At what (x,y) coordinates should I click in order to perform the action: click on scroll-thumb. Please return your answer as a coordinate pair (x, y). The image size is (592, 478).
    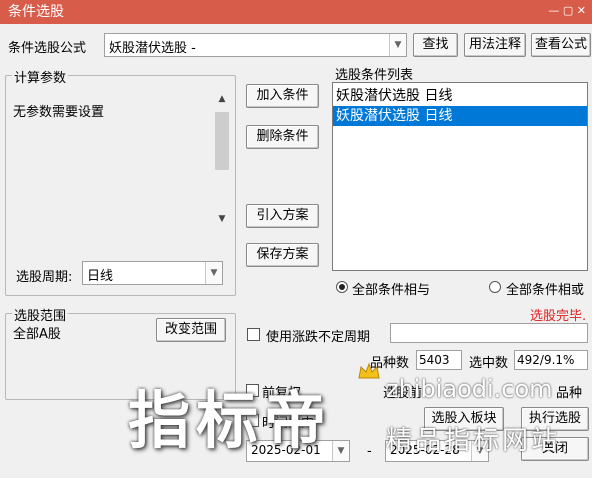
    Looking at the image, I should click on (222, 141).